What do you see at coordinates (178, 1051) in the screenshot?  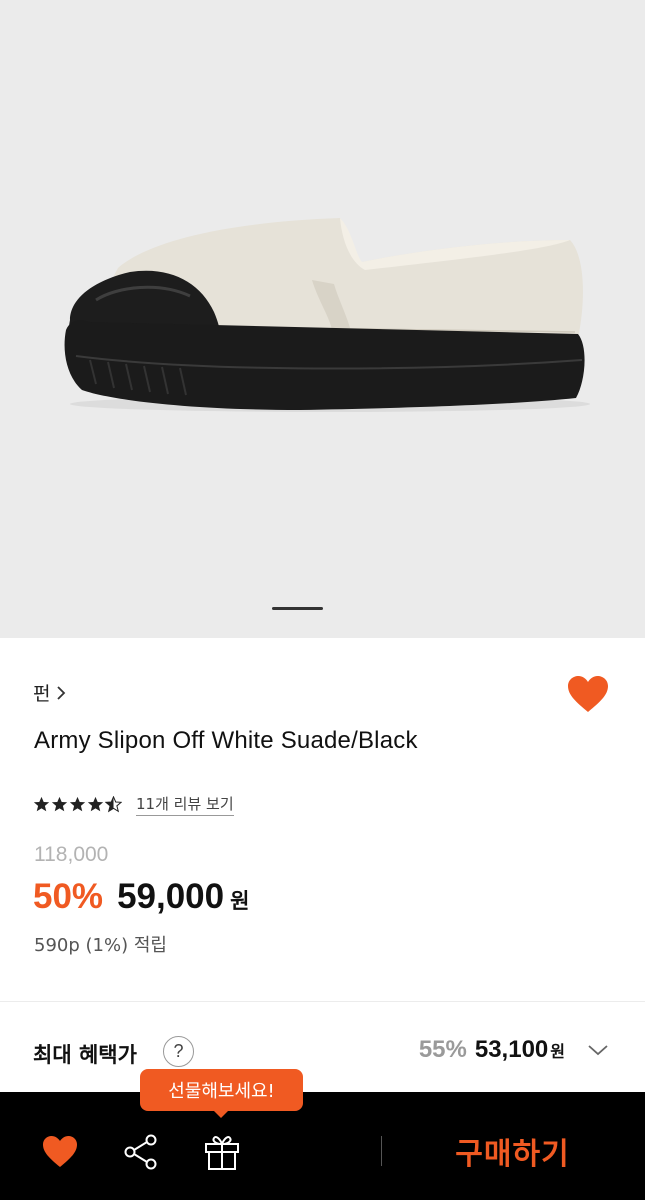 I see `help-icon: ?` at bounding box center [178, 1051].